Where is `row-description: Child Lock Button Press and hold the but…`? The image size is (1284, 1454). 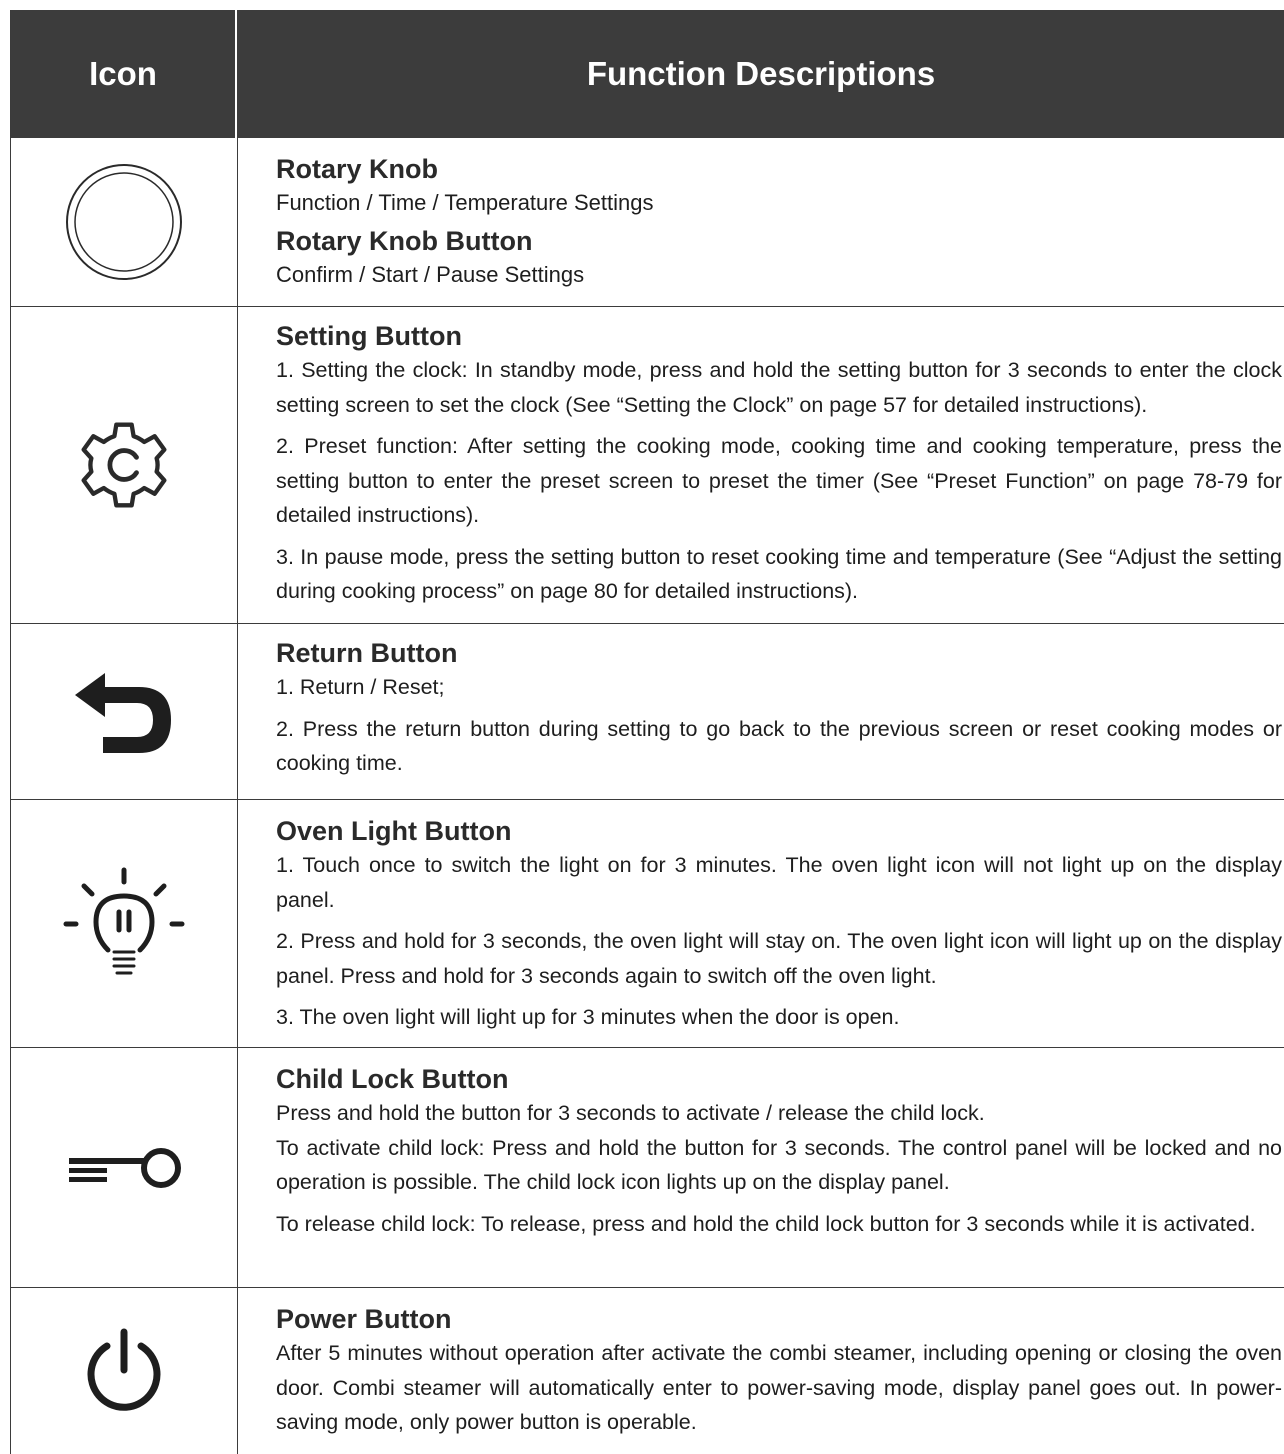 row-description: Child Lock Button Press and hold the but… is located at coordinates (779, 1151).